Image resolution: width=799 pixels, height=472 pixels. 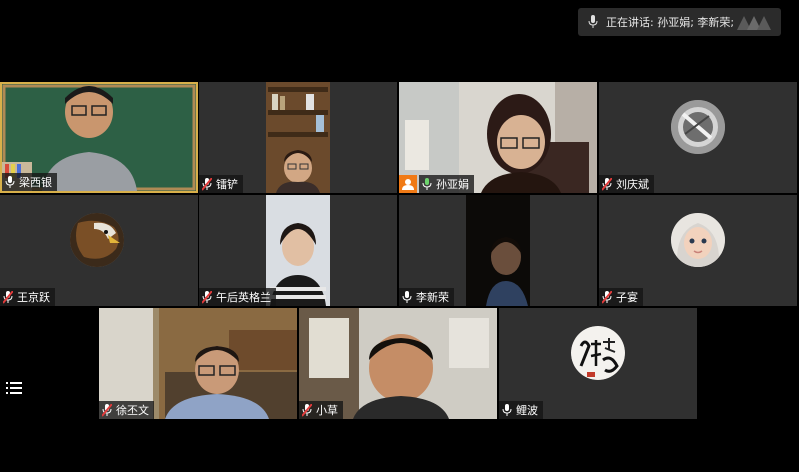 I want to click on participant-name-label: 子宴, so click(x=621, y=297).